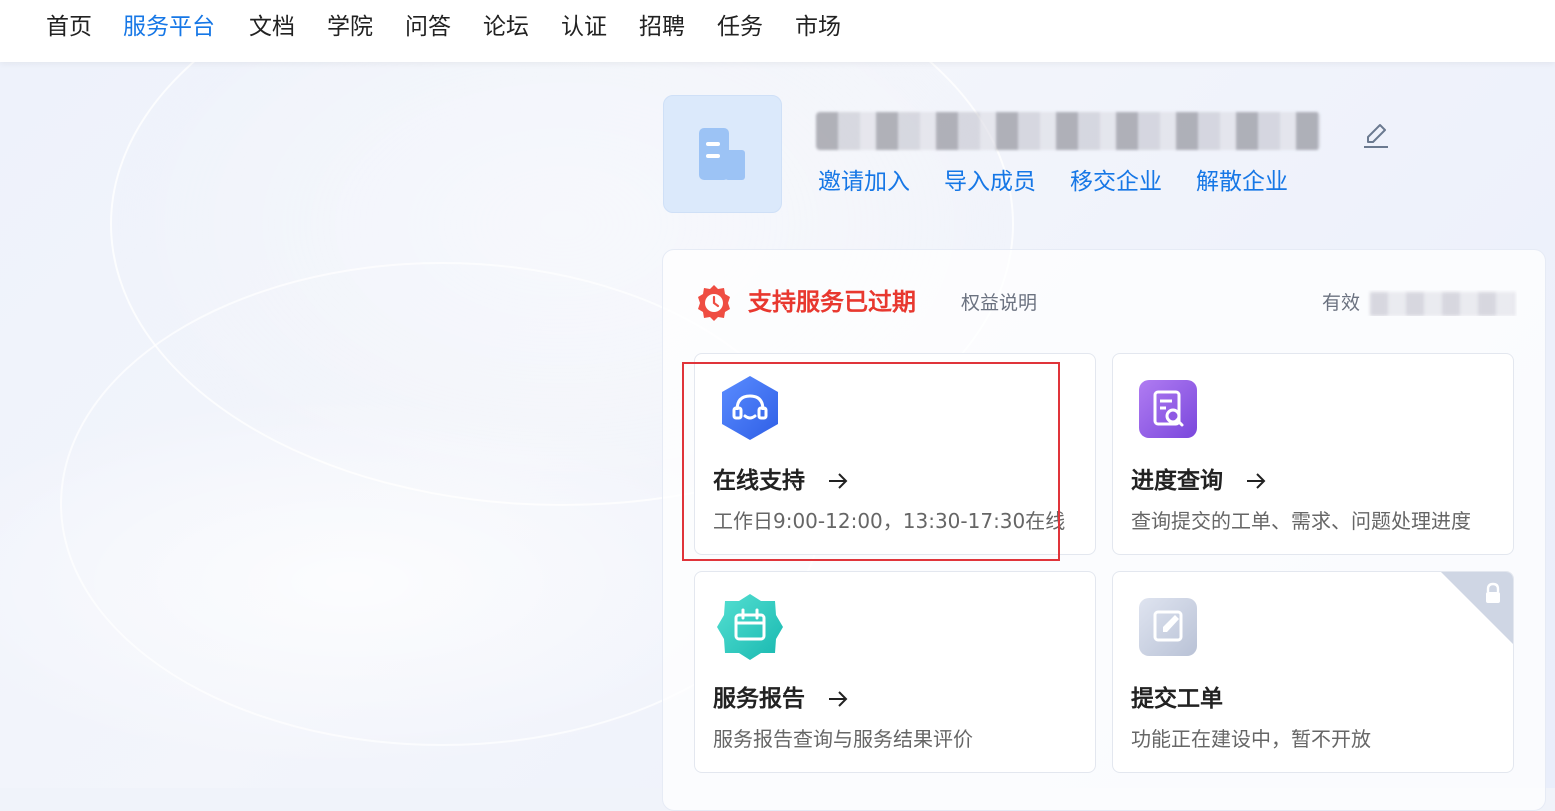  Describe the element at coordinates (69, 27) in the screenshot. I see `nav-item-home: 首页` at that location.